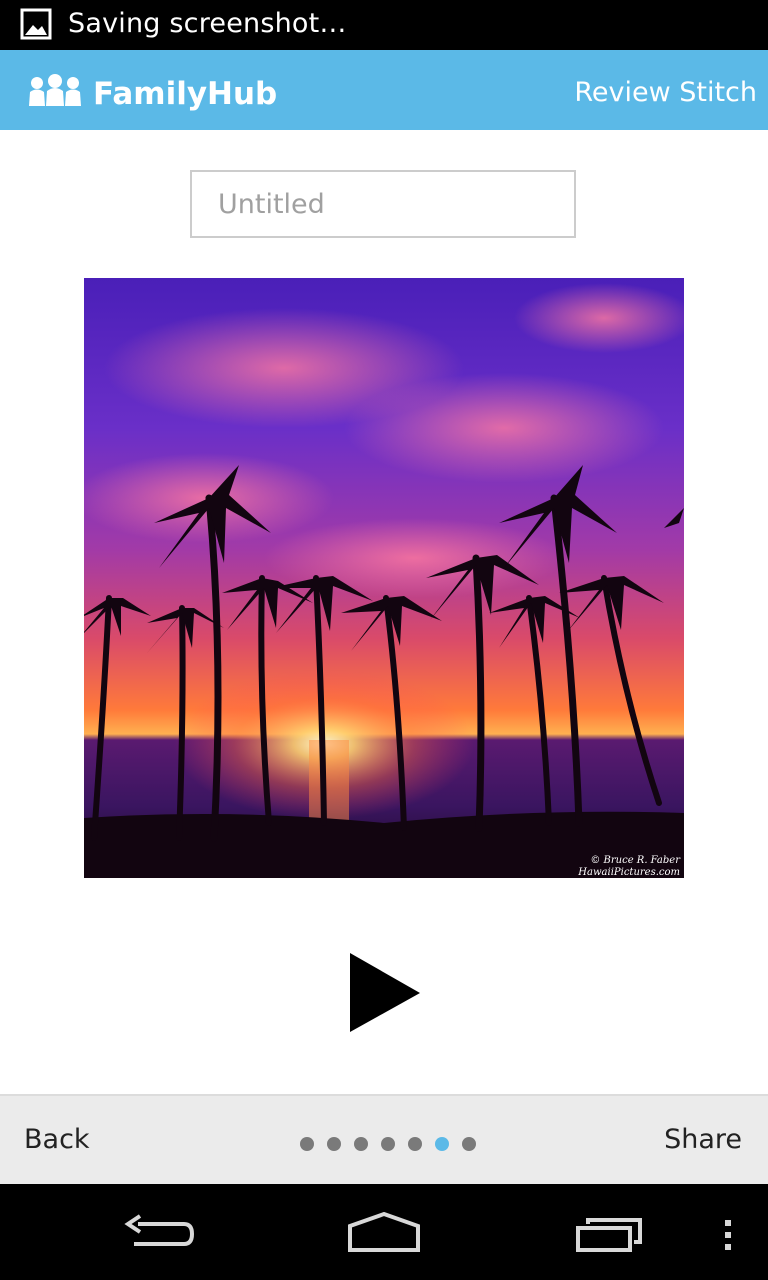  What do you see at coordinates (384, 90) in the screenshot?
I see `action-bar: FamilyHub Review Stitch` at bounding box center [384, 90].